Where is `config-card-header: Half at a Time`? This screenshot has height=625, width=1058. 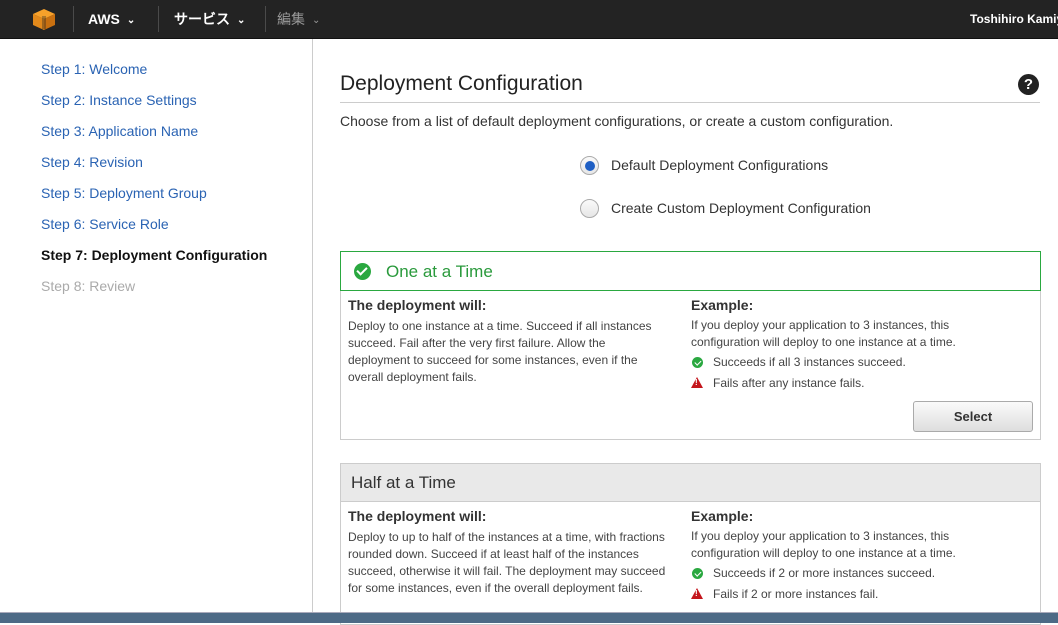
config-card-header: Half at a Time is located at coordinates (690, 483).